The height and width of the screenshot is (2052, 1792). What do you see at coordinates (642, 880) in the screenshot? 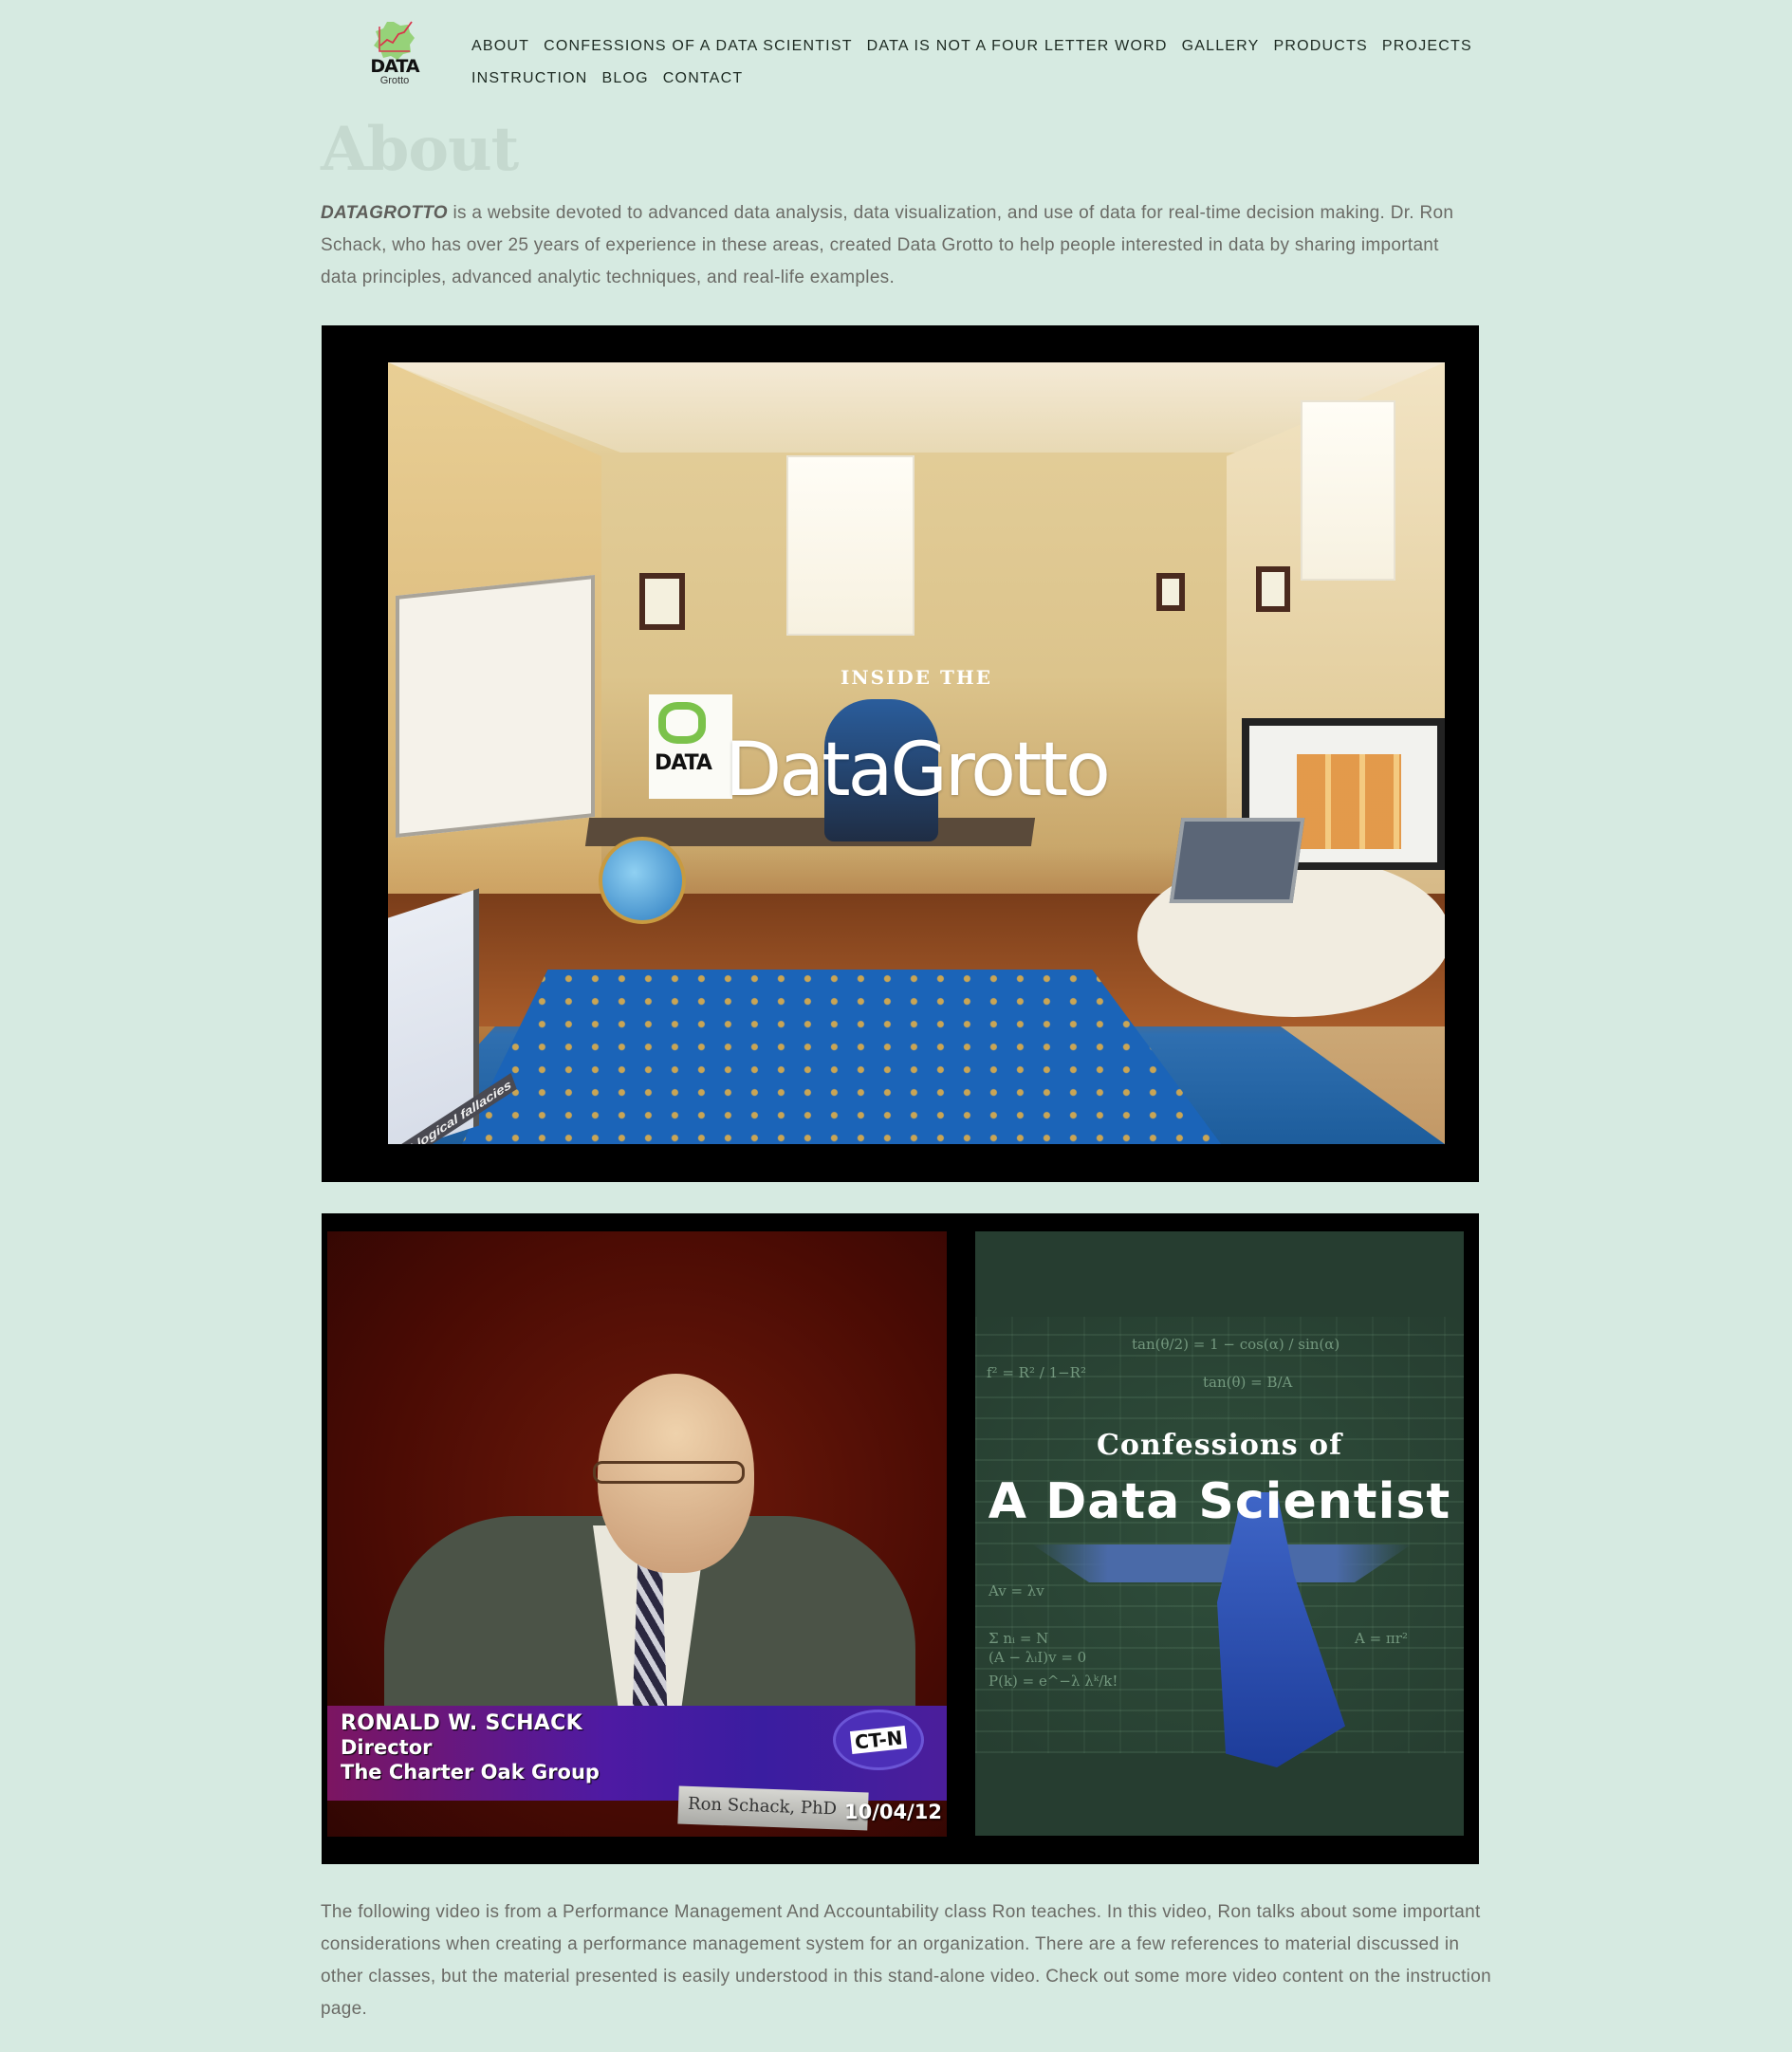
I see `photo-globe` at bounding box center [642, 880].